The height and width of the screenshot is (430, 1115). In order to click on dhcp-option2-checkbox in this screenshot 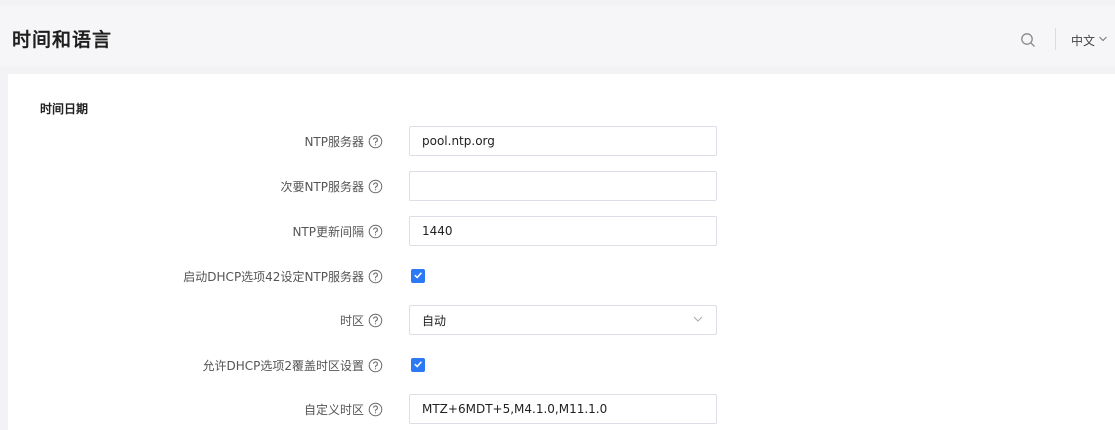, I will do `click(418, 365)`.